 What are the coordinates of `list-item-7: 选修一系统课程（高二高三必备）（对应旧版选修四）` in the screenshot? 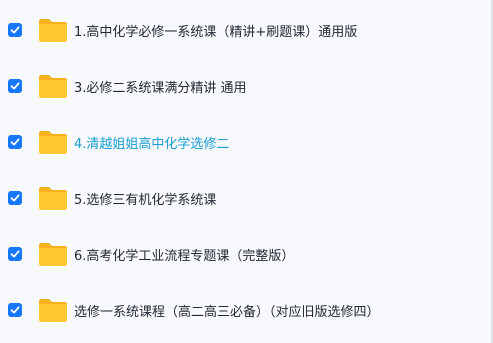 It's located at (246, 310).